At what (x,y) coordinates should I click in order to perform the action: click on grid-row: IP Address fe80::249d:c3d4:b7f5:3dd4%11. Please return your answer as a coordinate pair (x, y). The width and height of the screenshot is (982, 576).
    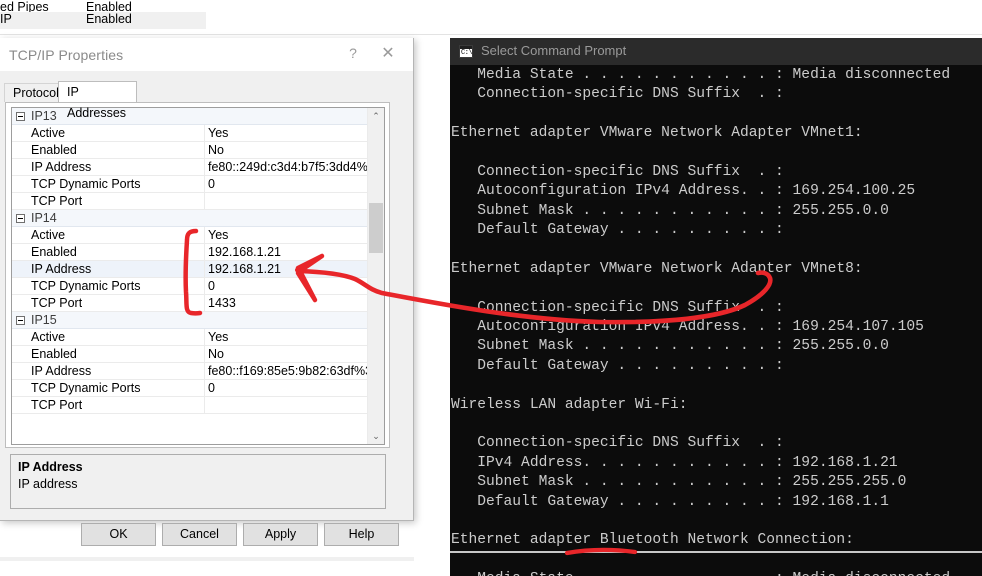
    Looking at the image, I should click on (196, 167).